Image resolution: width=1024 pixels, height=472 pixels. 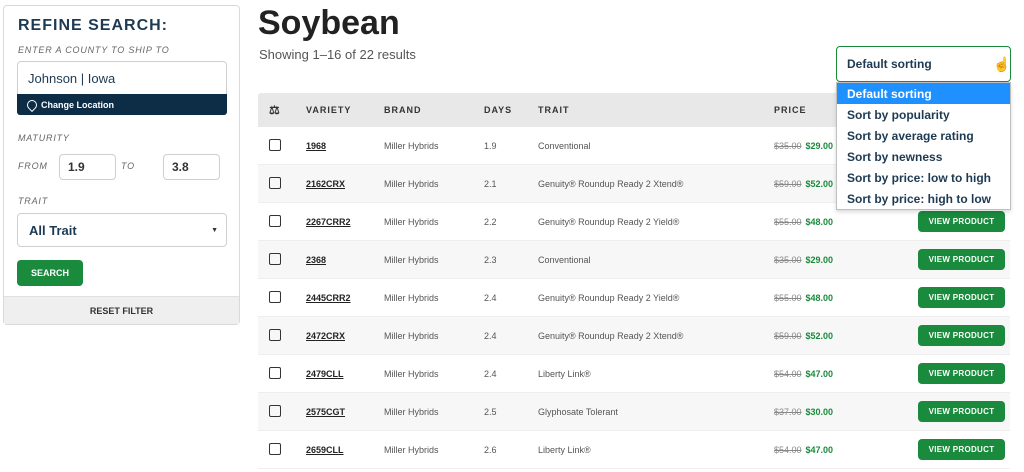 I want to click on maturity-to-input, so click(x=191, y=167).